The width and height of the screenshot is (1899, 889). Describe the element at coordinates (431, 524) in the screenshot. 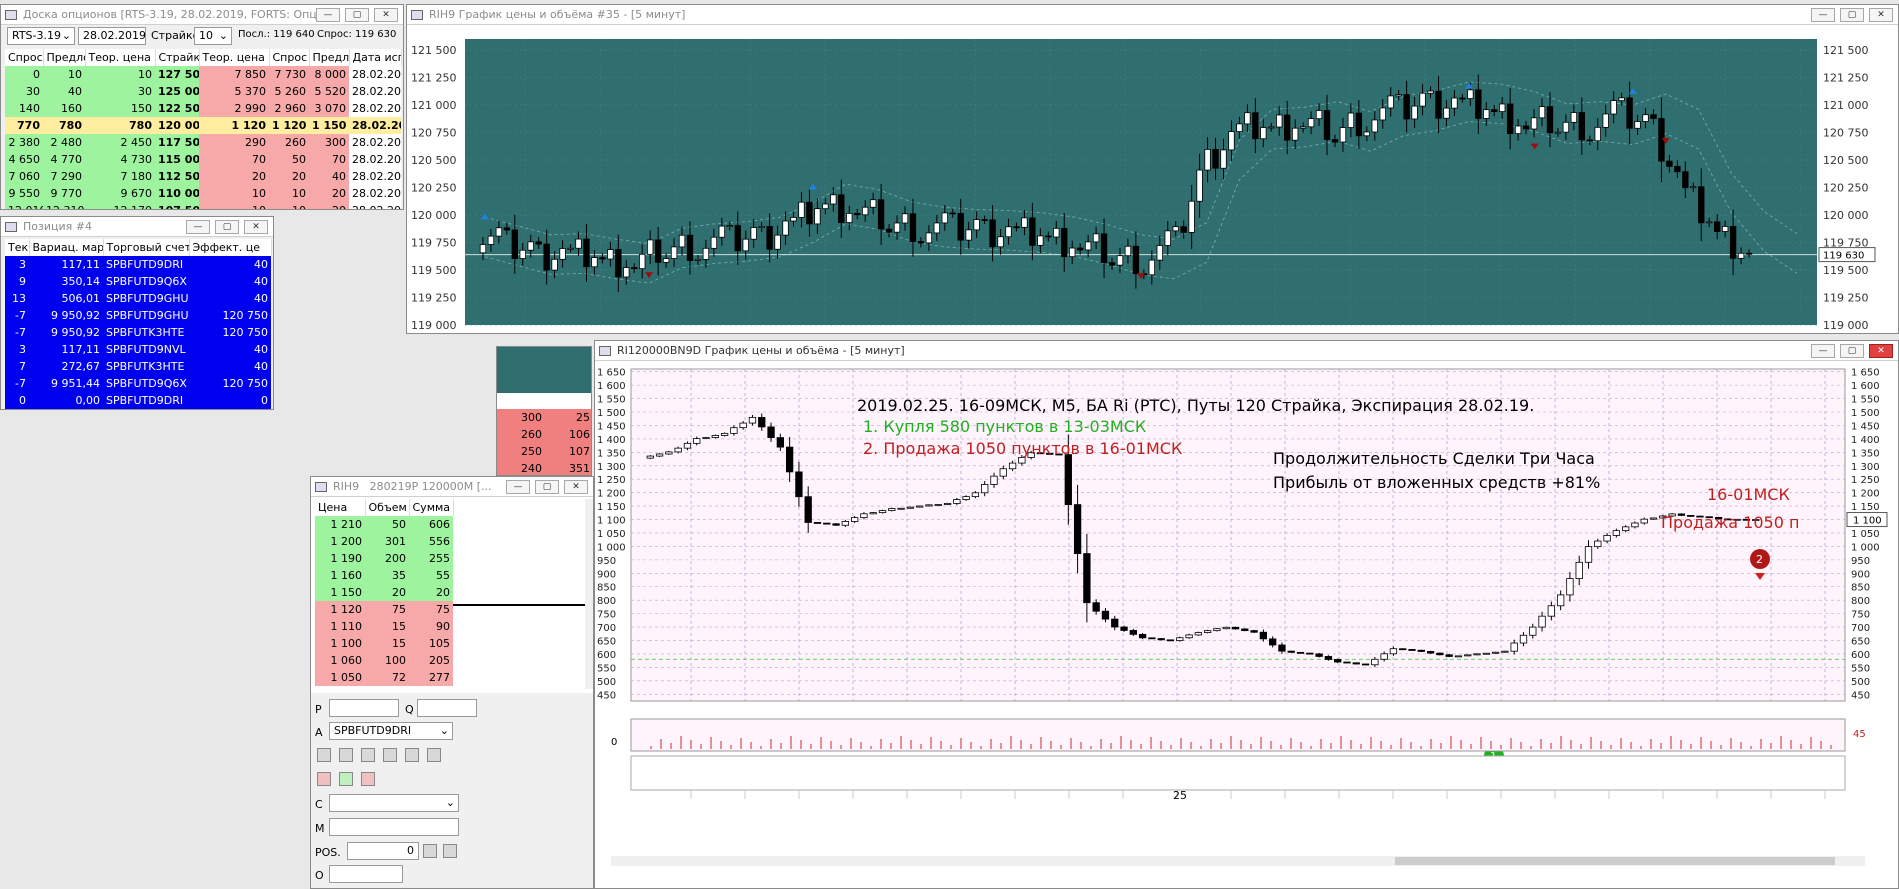

I see `table-cell: 606` at that location.